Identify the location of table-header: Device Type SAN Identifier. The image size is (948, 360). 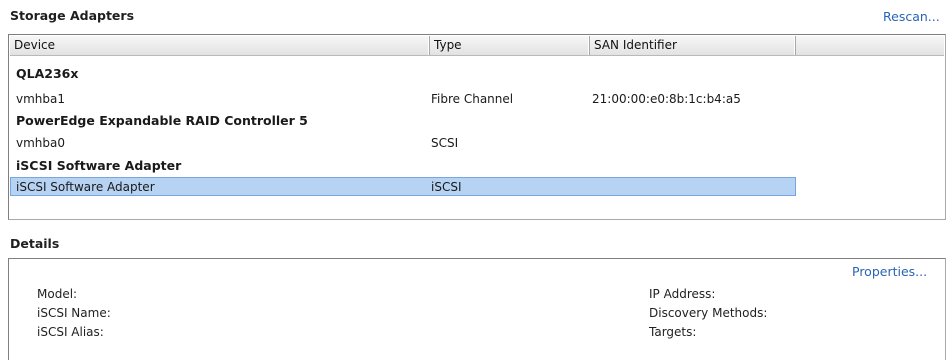
(478, 46).